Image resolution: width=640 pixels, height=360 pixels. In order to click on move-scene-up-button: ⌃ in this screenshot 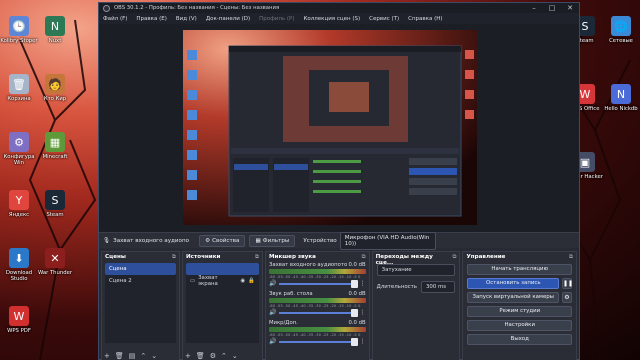, I will do `click(143, 356)`.